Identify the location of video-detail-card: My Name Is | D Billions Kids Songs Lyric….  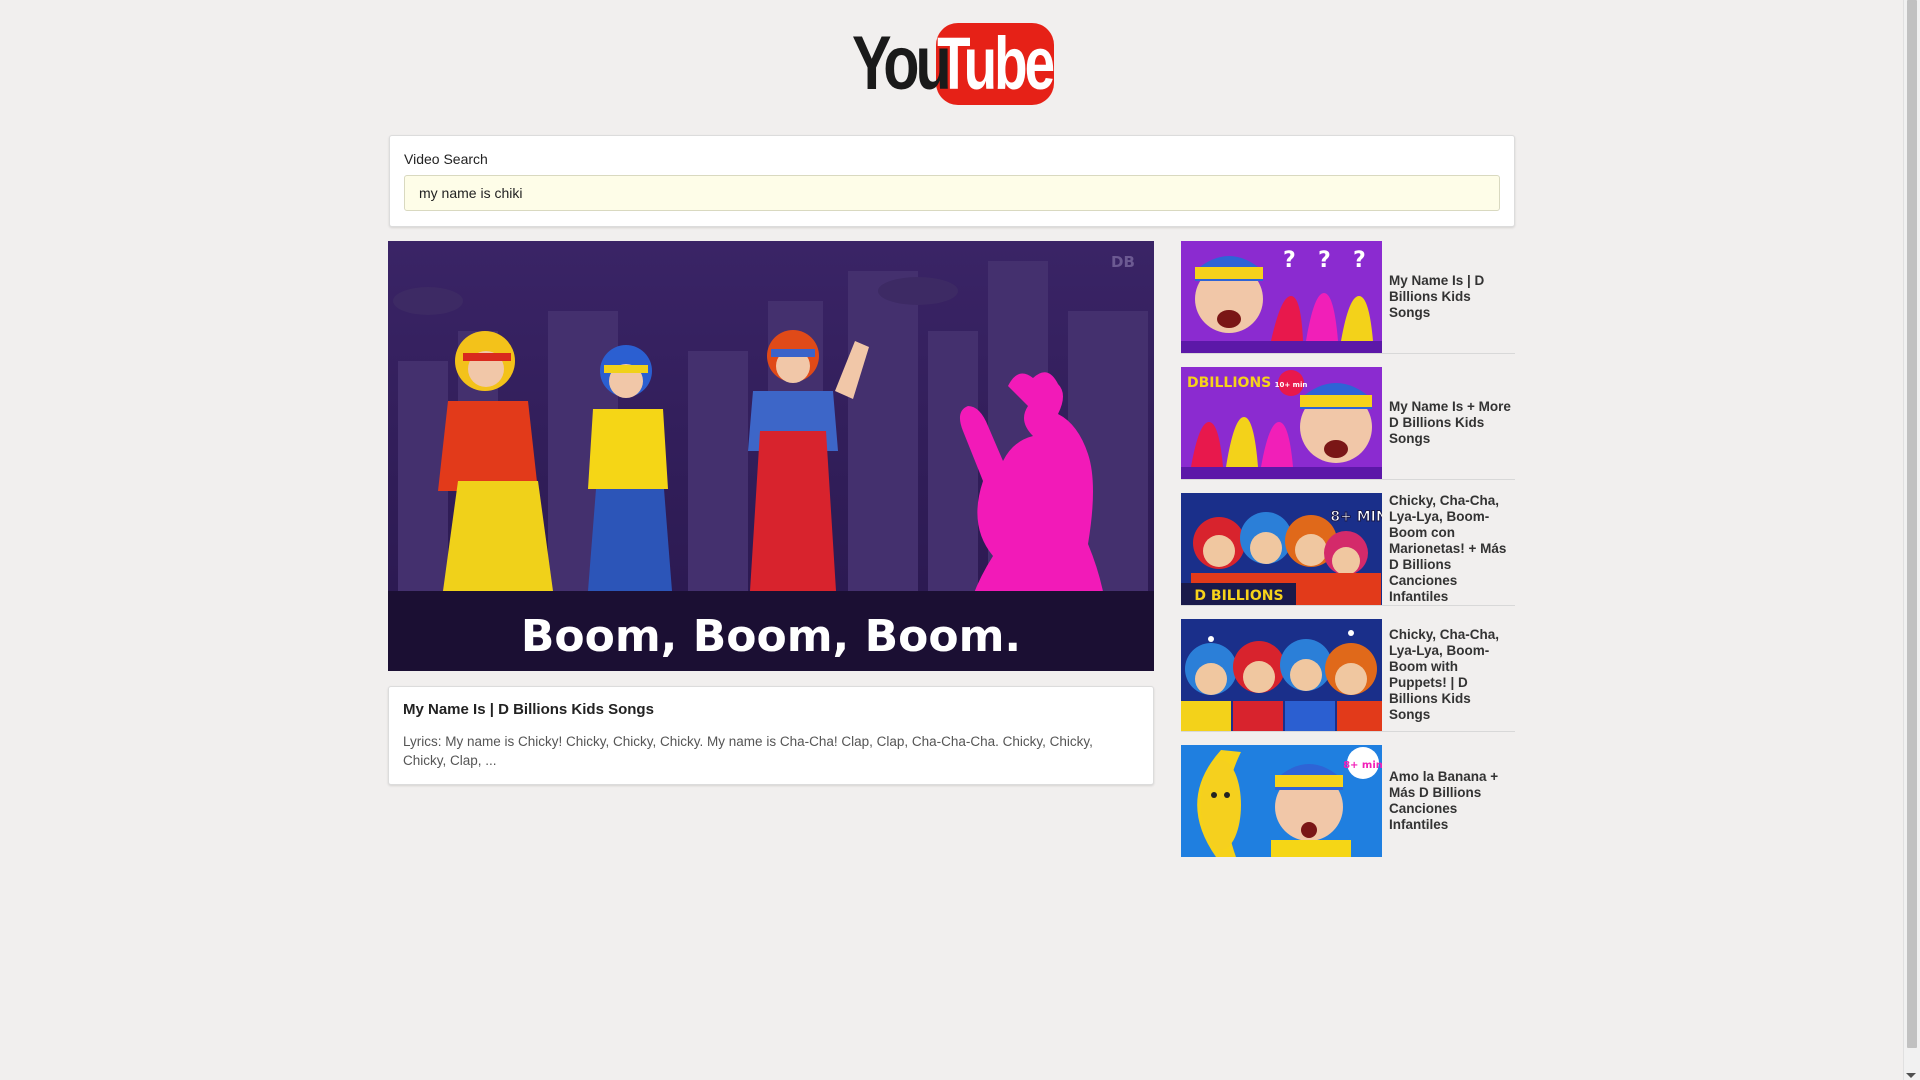
(771, 735).